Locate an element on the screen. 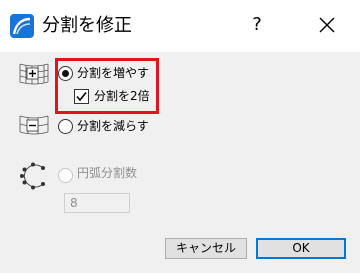 The image size is (360, 273). arc-segments-input: 8 is located at coordinates (97, 203).